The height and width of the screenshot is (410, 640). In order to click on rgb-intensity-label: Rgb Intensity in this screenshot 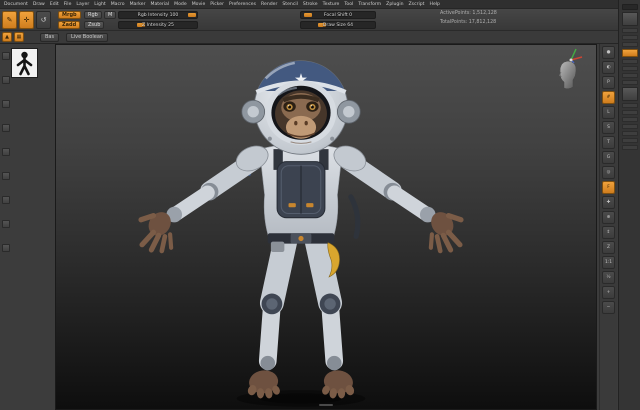, I will do `click(153, 15)`.